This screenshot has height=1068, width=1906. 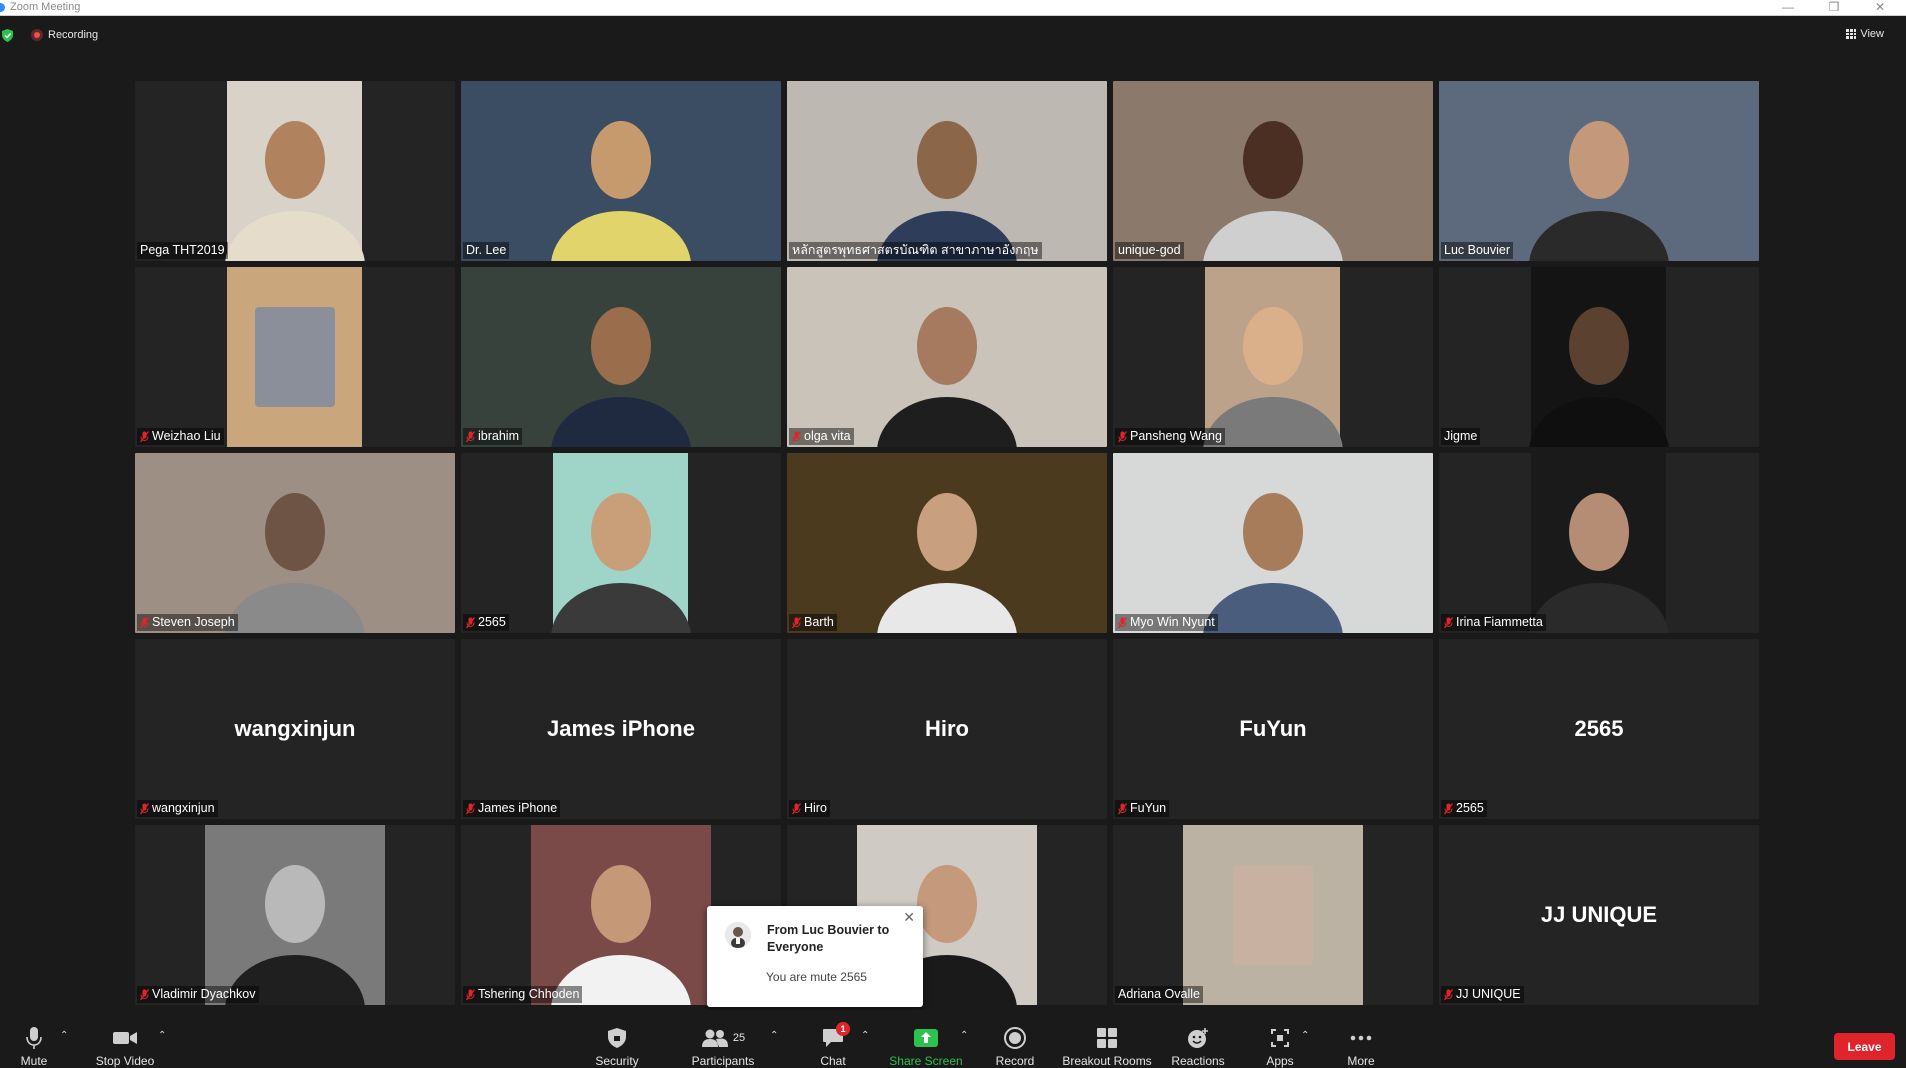 What do you see at coordinates (1361, 1061) in the screenshot?
I see `more-label: More` at bounding box center [1361, 1061].